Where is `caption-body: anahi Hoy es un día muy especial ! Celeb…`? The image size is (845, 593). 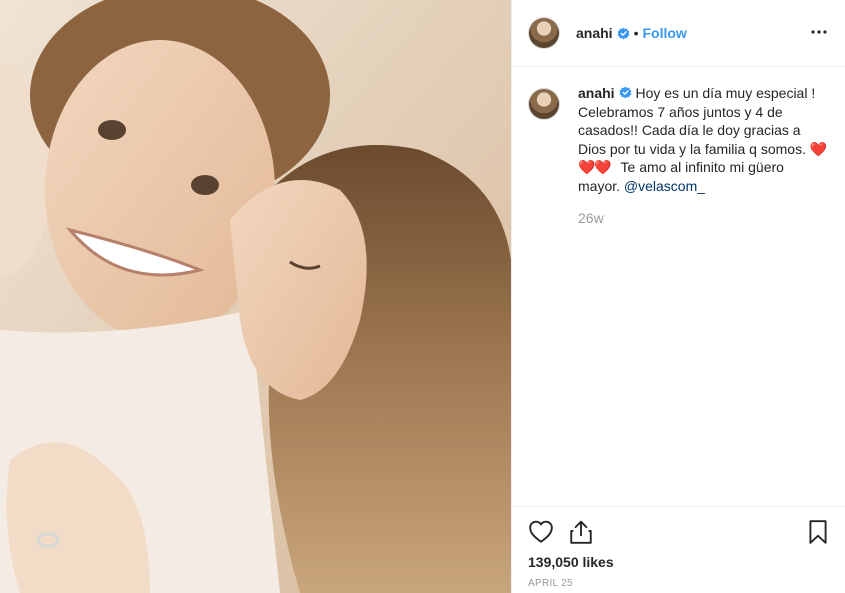
caption-body: anahi Hoy es un día muy especial ! Celeb… is located at coordinates (703, 156).